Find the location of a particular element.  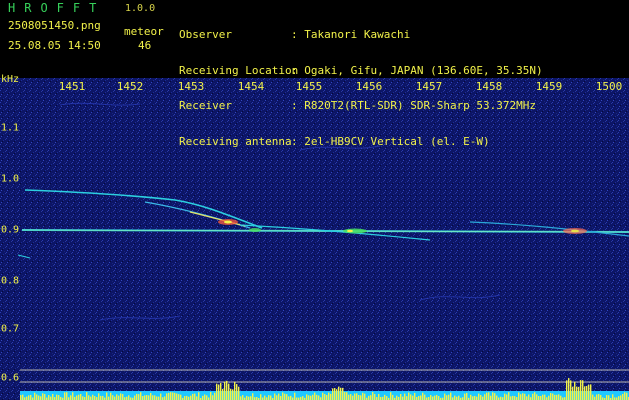

info-row-observer: Observer: Takanori Kawachi is located at coordinates (361, 35).